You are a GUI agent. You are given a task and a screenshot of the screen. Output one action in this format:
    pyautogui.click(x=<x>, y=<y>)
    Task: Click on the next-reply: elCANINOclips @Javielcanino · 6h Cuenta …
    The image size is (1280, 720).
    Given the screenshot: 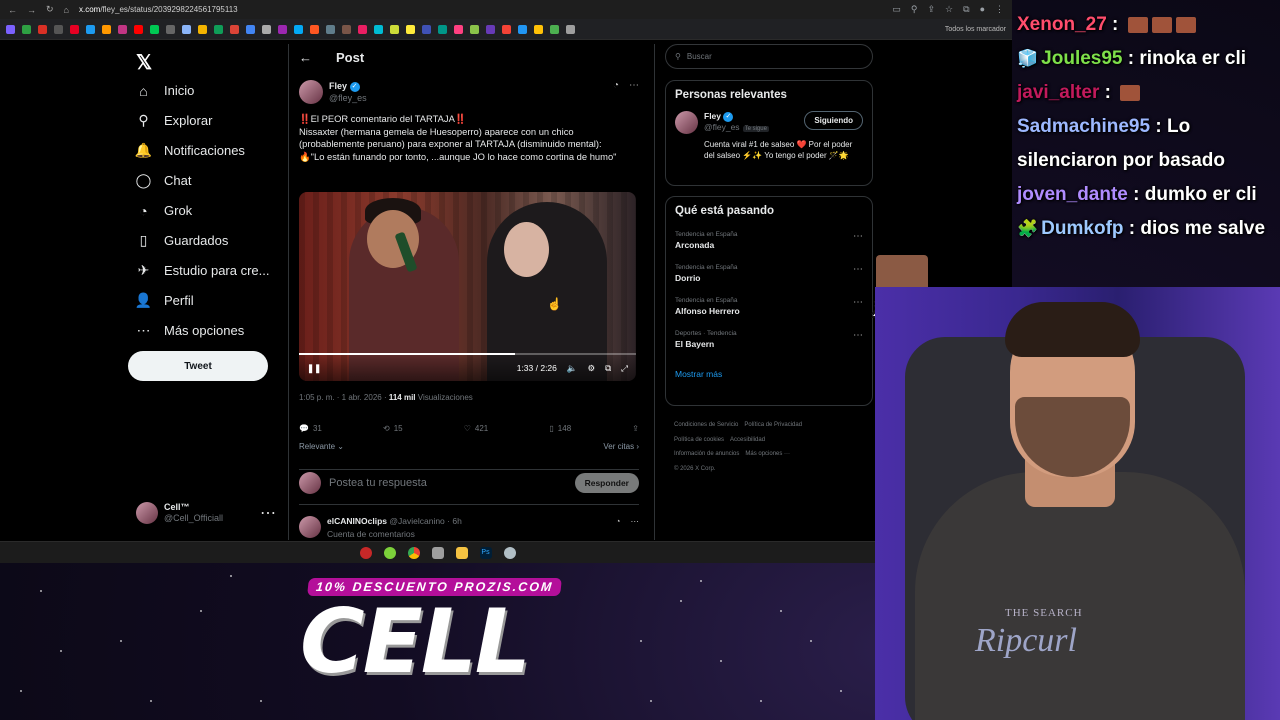 What is the action you would take?
    pyautogui.click(x=469, y=527)
    